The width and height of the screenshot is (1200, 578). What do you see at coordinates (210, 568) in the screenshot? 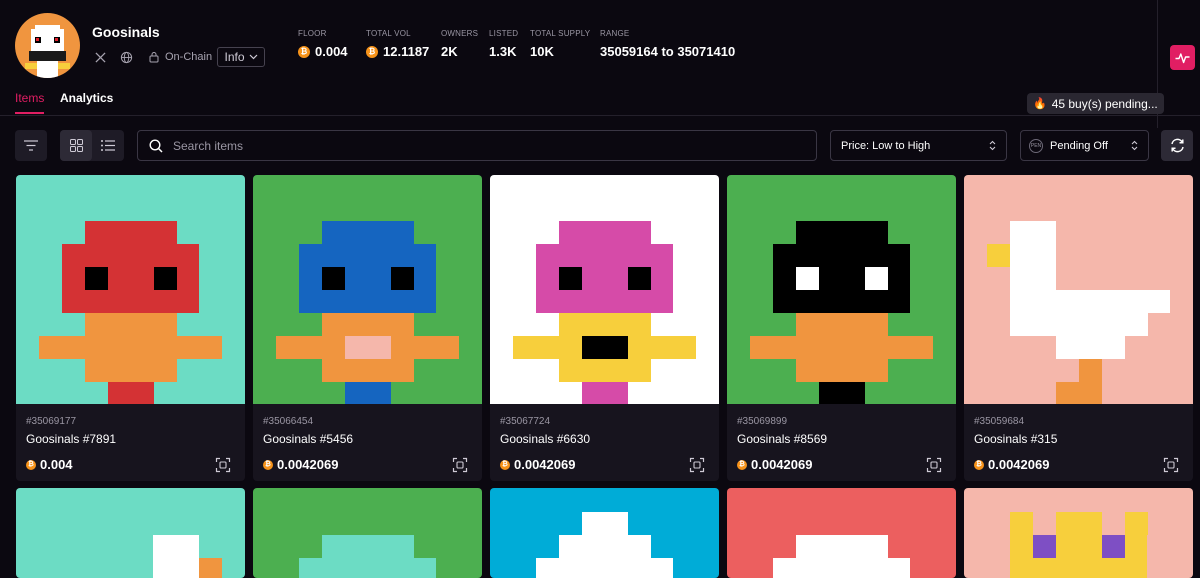
I see `art-beak` at bounding box center [210, 568].